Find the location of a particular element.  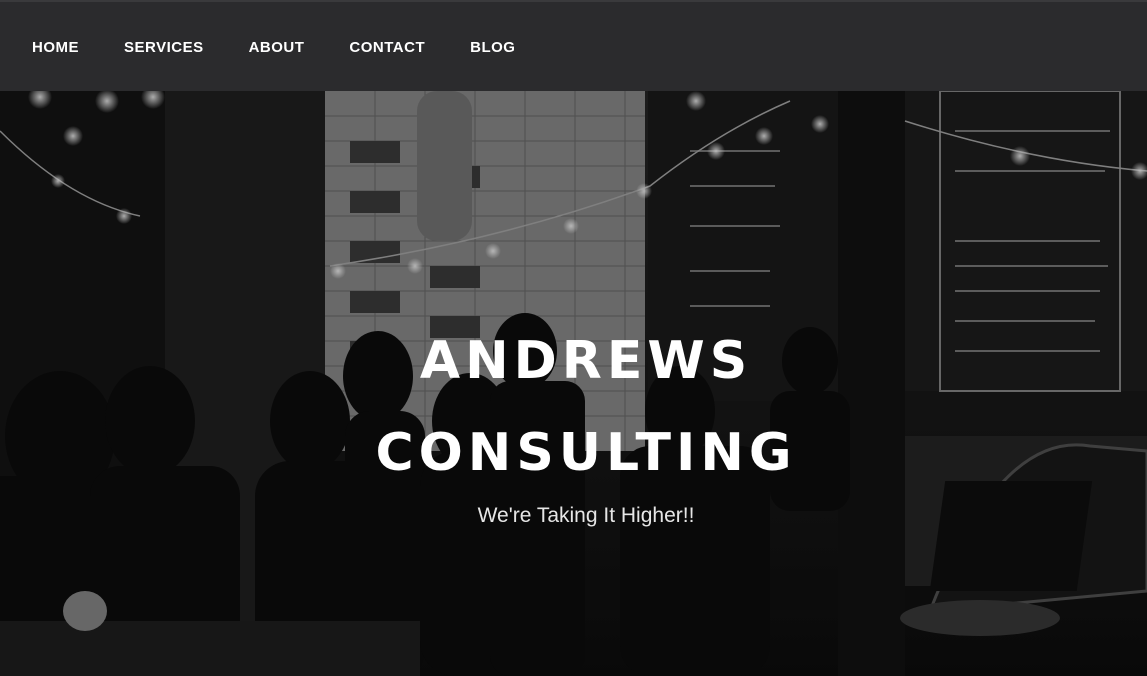

nav-about-link: ABOUT is located at coordinates (277, 47).